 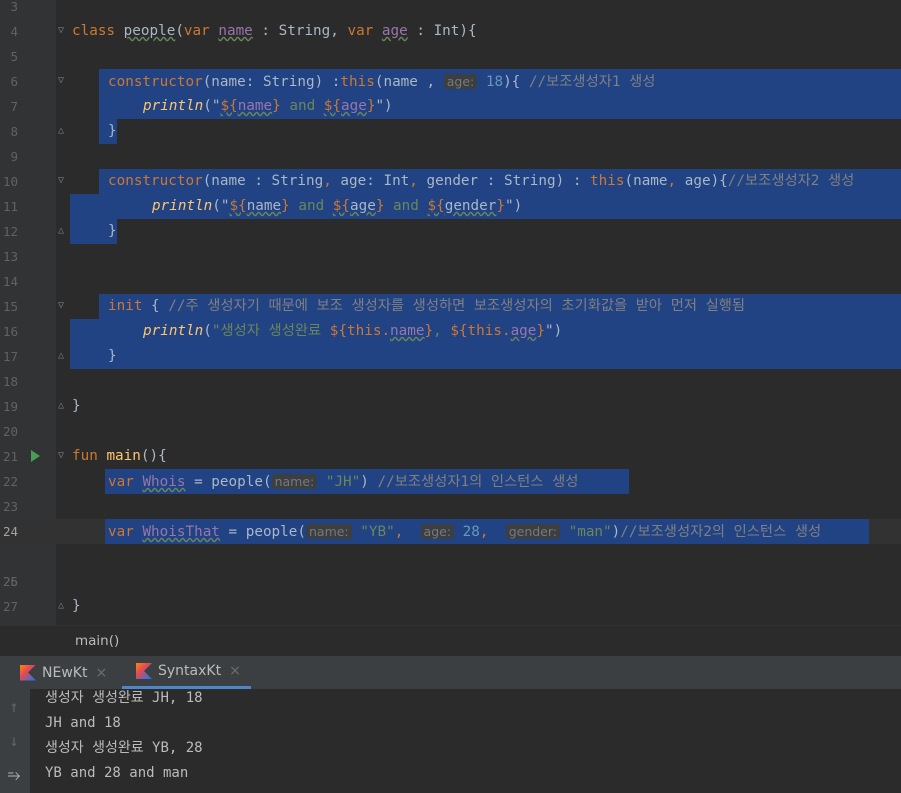 I want to click on line-number: 12, so click(x=10, y=231).